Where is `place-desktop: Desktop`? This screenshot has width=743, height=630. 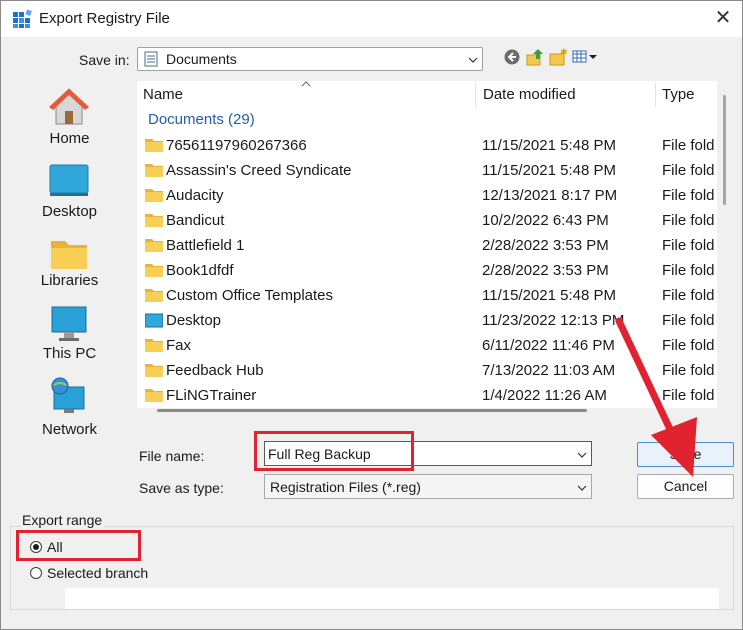
place-desktop: Desktop is located at coordinates (69, 196).